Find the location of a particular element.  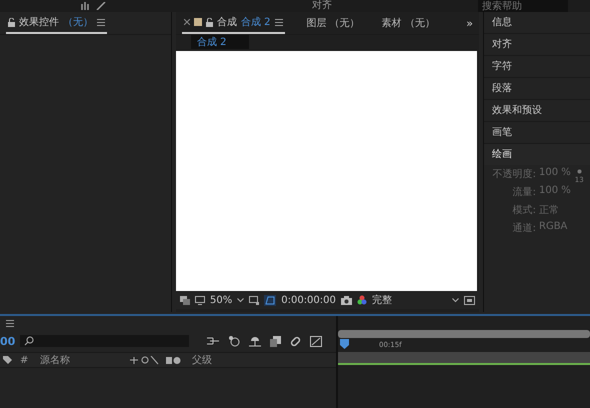

tab-target: （无） is located at coordinates (78, 22).